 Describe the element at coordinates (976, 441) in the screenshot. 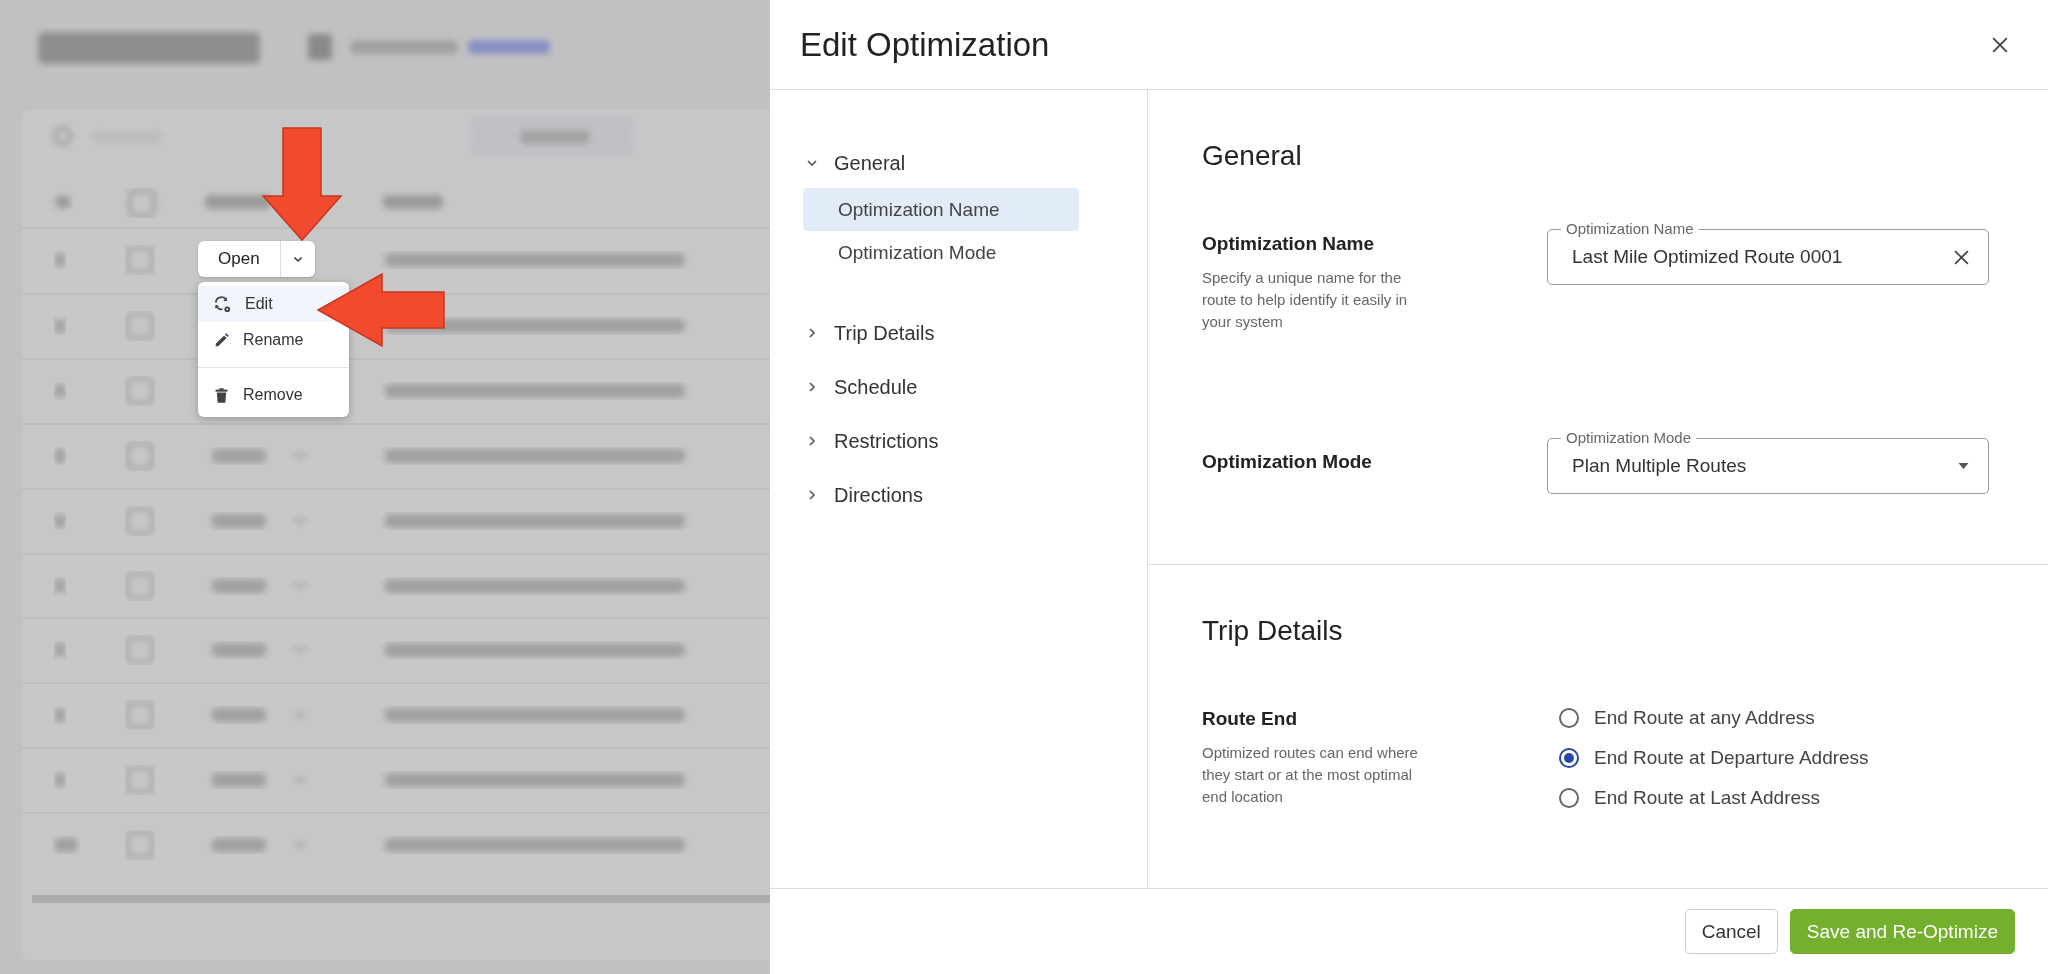

I see `nav-section: Restrictions` at that location.